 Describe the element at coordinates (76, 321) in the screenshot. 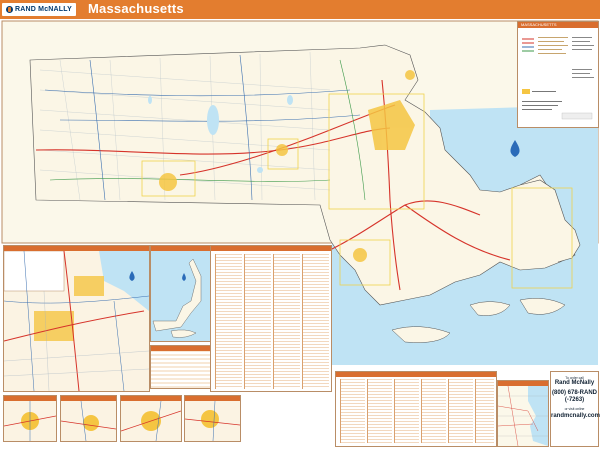

I see `boston-inset-graphic` at that location.